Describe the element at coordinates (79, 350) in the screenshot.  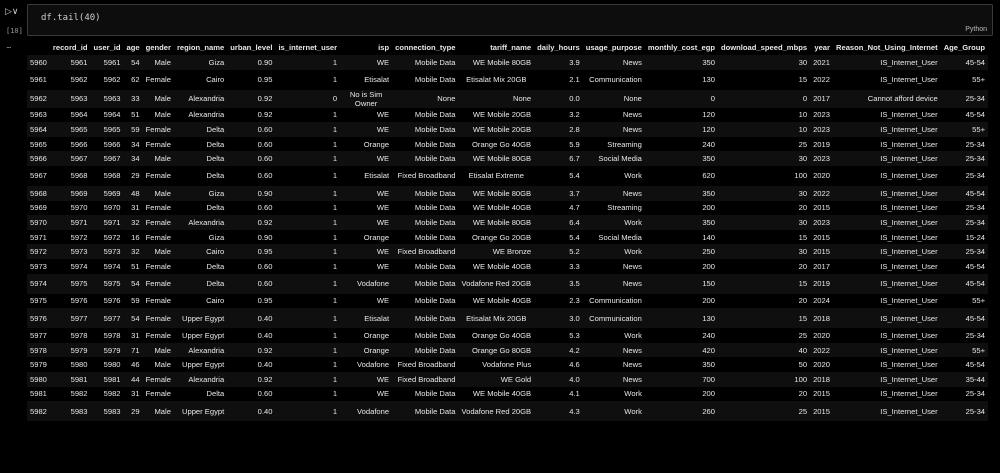
I see `table-cell: 5979` at that location.